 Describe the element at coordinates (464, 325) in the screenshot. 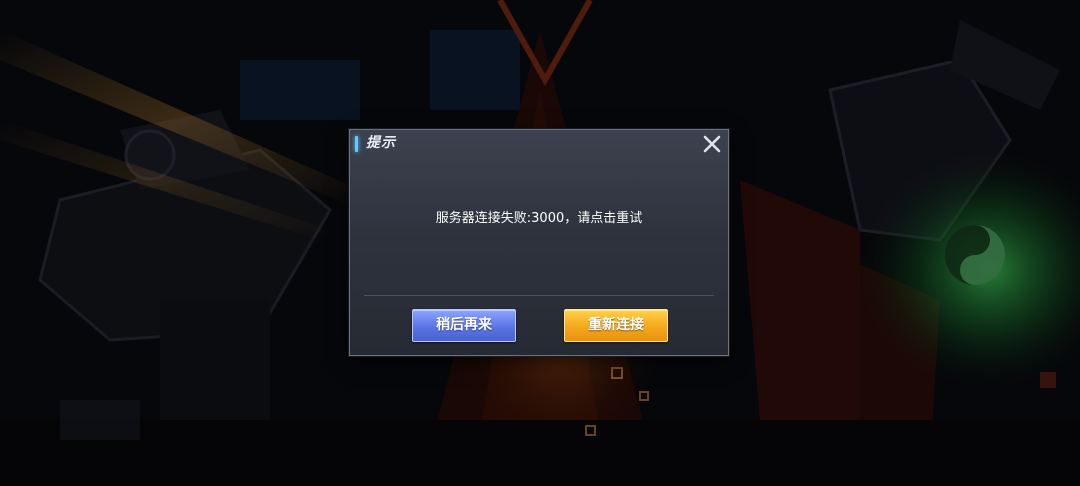

I see `later-button: 稍后再来` at that location.